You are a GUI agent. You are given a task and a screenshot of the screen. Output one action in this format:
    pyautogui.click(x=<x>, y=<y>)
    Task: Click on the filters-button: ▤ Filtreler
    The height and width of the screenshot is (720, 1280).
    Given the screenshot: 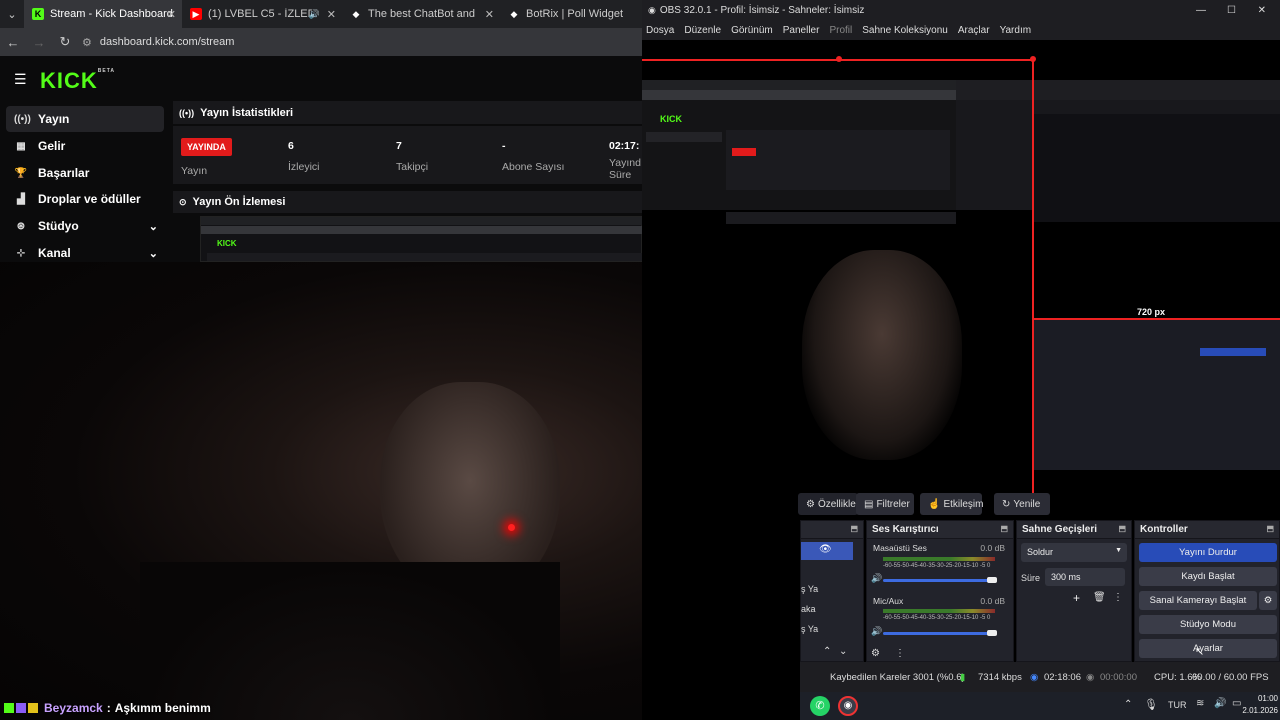 What is the action you would take?
    pyautogui.click(x=885, y=504)
    